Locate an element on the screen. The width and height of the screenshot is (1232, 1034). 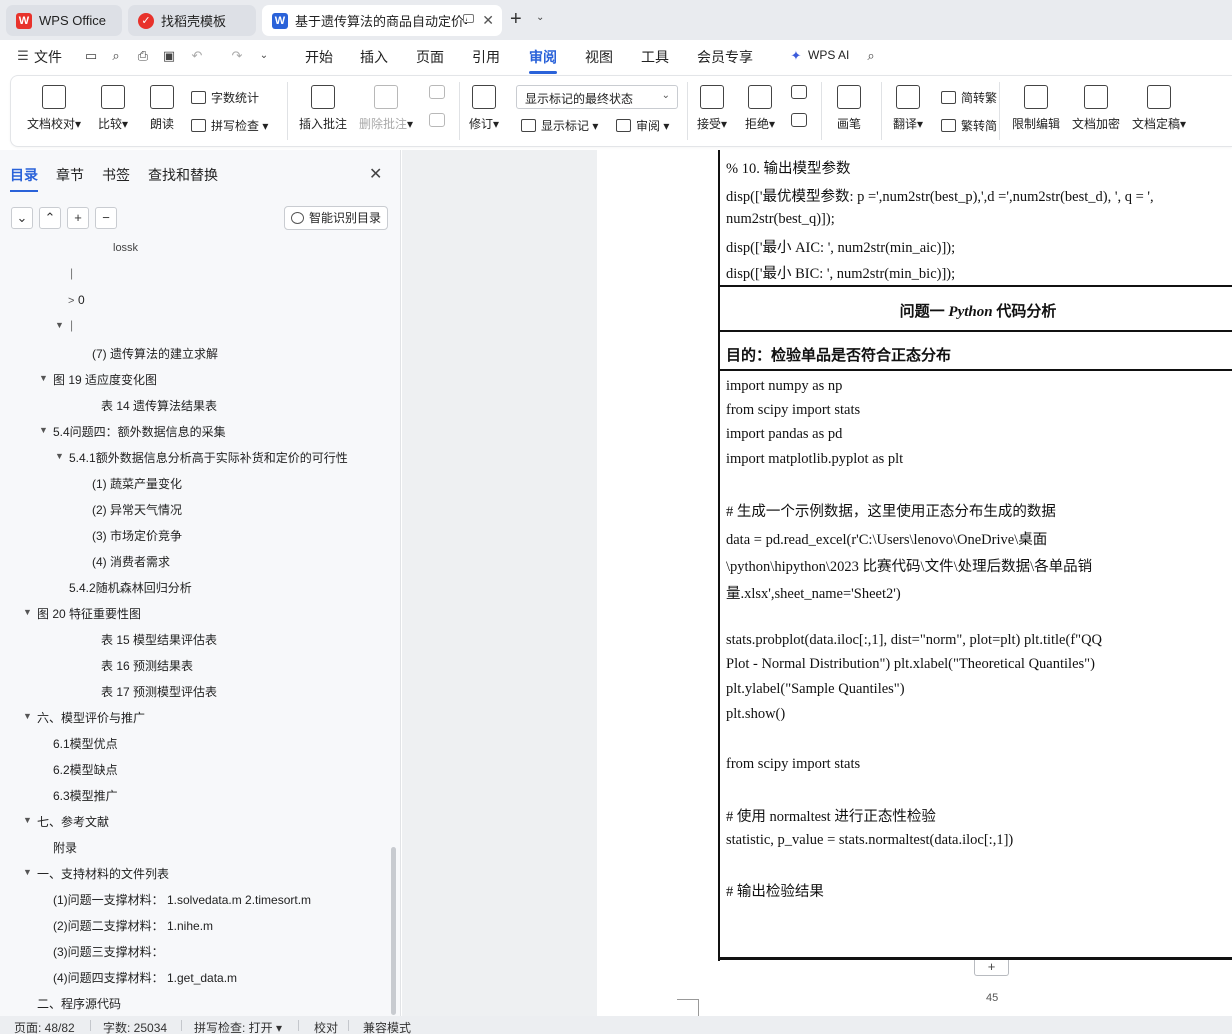
accept-button: 接受▾ is located at coordinates (712, 108).